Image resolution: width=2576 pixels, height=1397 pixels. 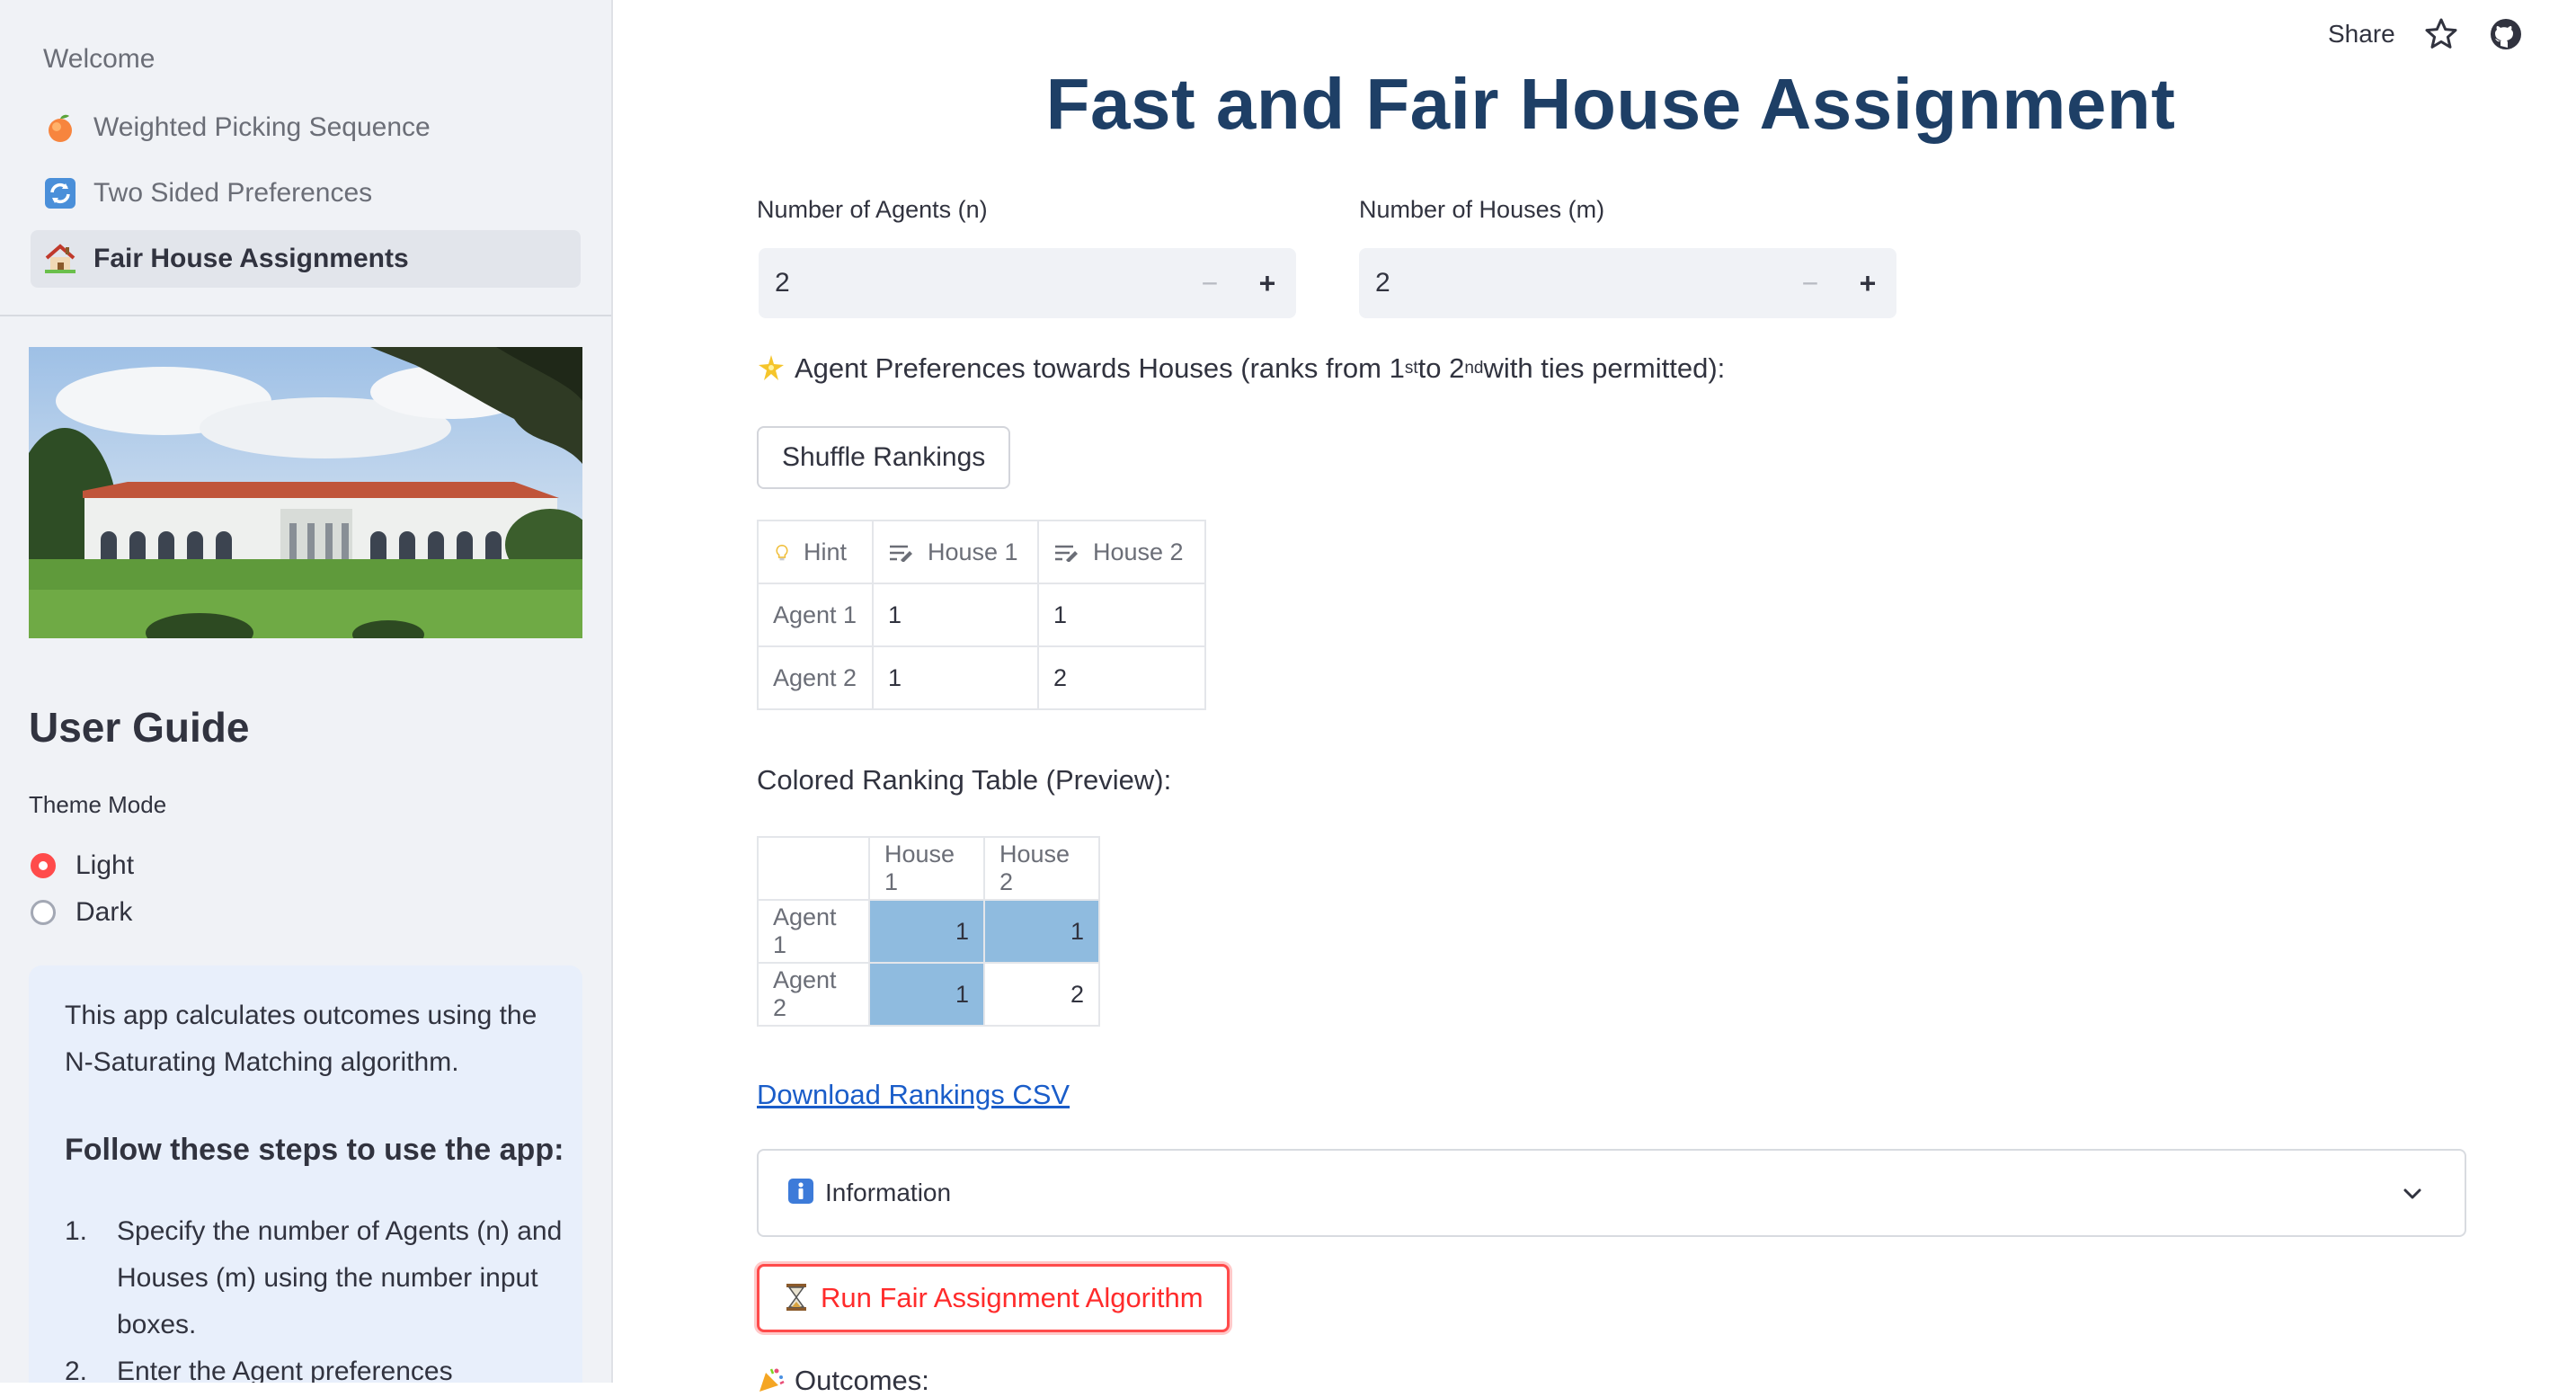 What do you see at coordinates (1810, 283) in the screenshot?
I see `houses-decrement-button: −` at bounding box center [1810, 283].